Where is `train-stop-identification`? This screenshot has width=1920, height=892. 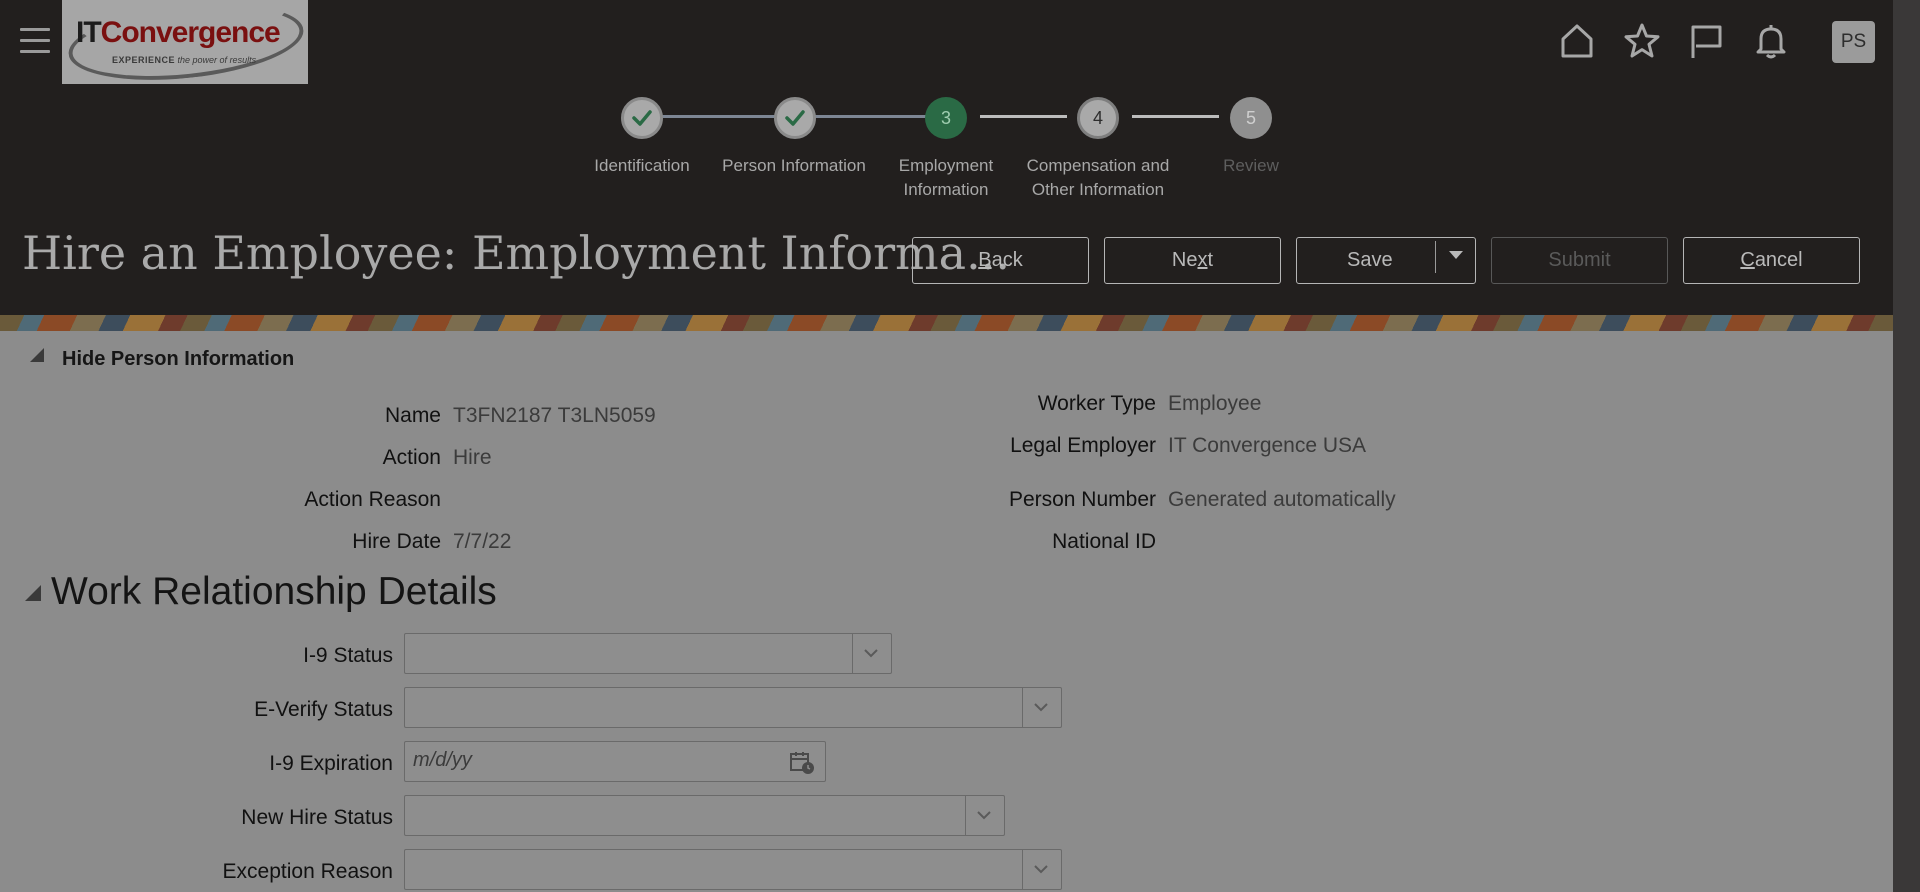 train-stop-identification is located at coordinates (642, 118).